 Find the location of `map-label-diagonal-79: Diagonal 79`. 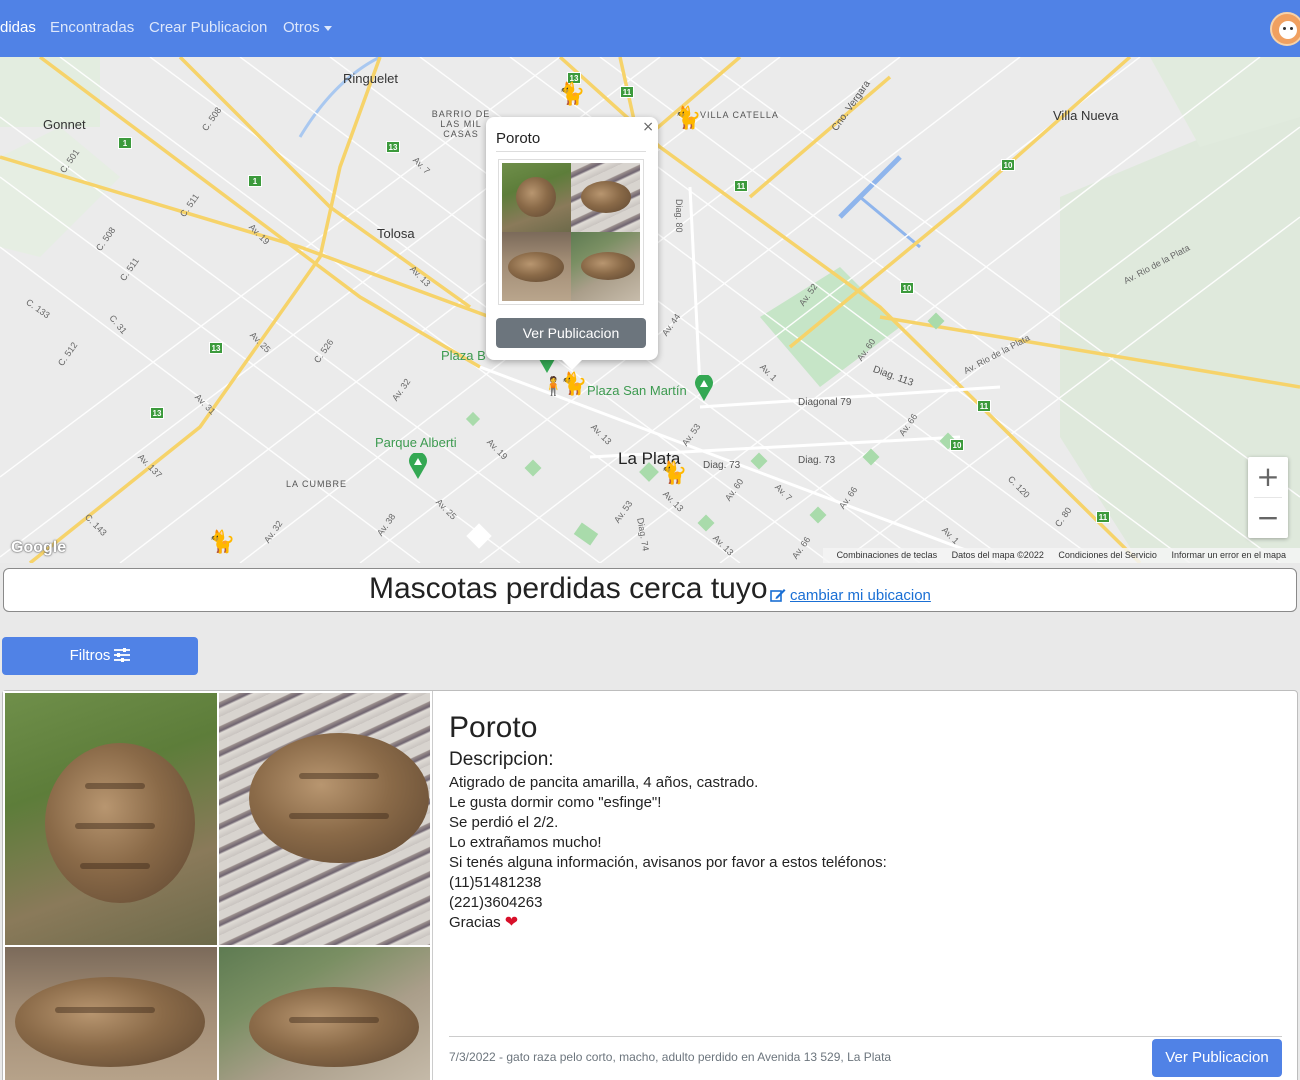

map-label-diagonal-79: Diagonal 79 is located at coordinates (825, 402).